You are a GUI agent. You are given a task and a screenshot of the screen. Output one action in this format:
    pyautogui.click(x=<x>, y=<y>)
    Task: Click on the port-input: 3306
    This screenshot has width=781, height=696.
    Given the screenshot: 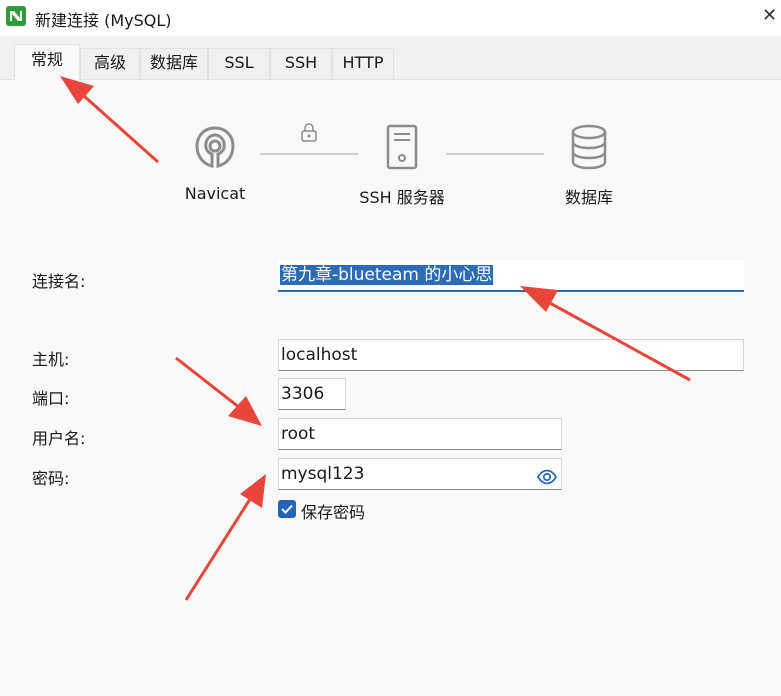 What is the action you would take?
    pyautogui.click(x=312, y=394)
    